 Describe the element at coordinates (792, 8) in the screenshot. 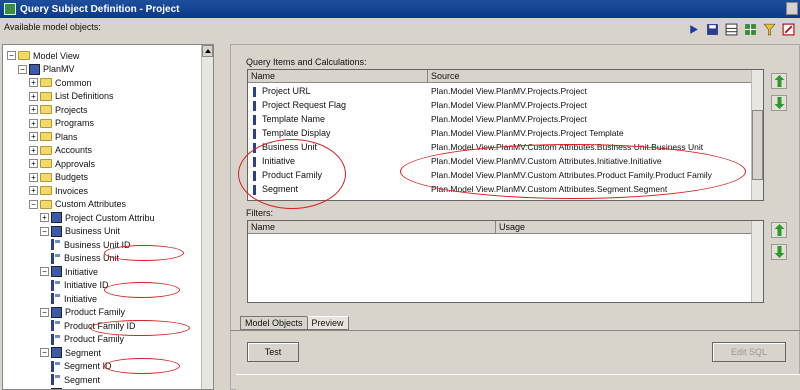

I see `close-icon` at that location.